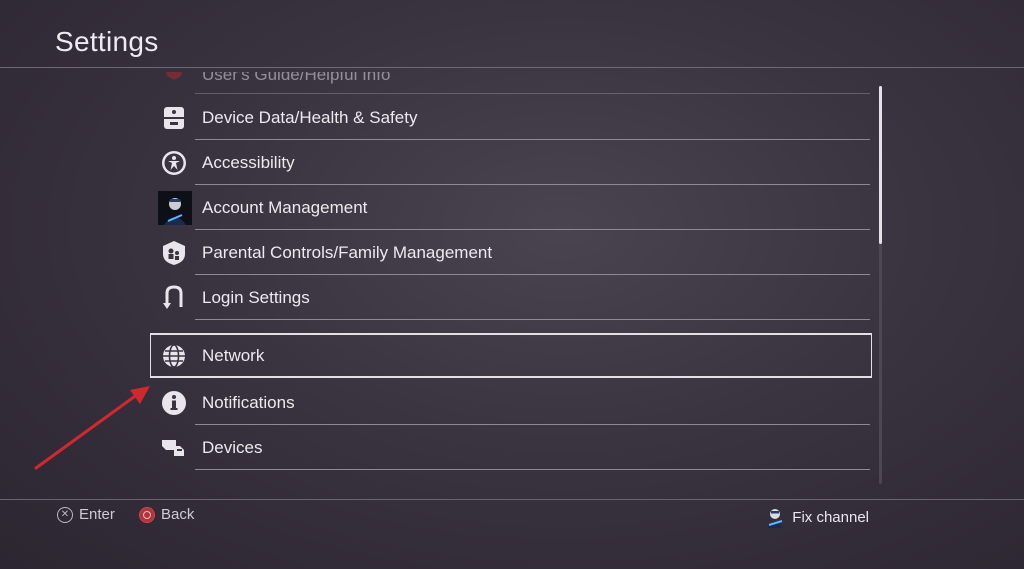  Describe the element at coordinates (511, 162) in the screenshot. I see `menu-item-accessibility: Accessibility` at that location.